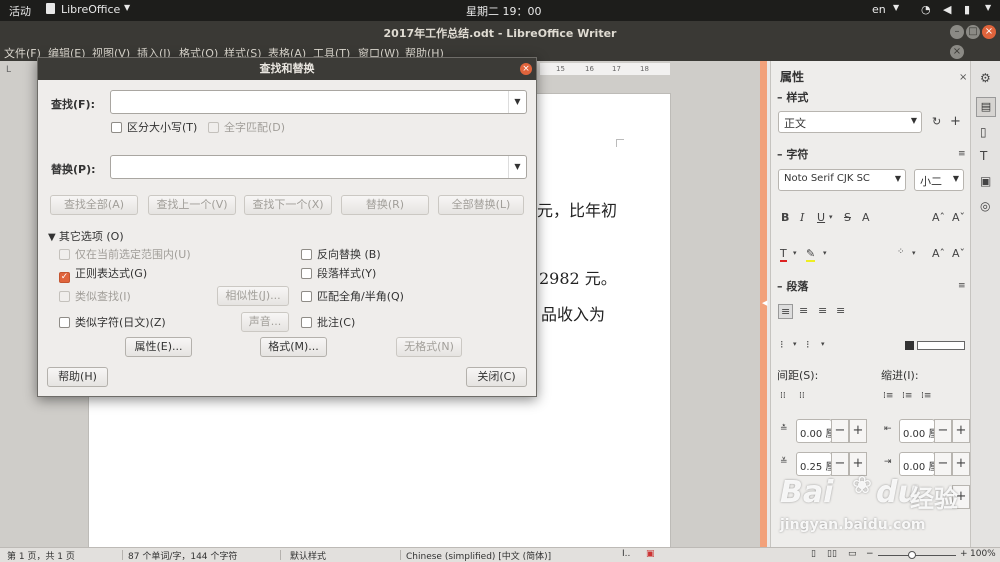 The height and width of the screenshot is (562, 1000). I want to click on align-right-icon: ≡, so click(822, 310).